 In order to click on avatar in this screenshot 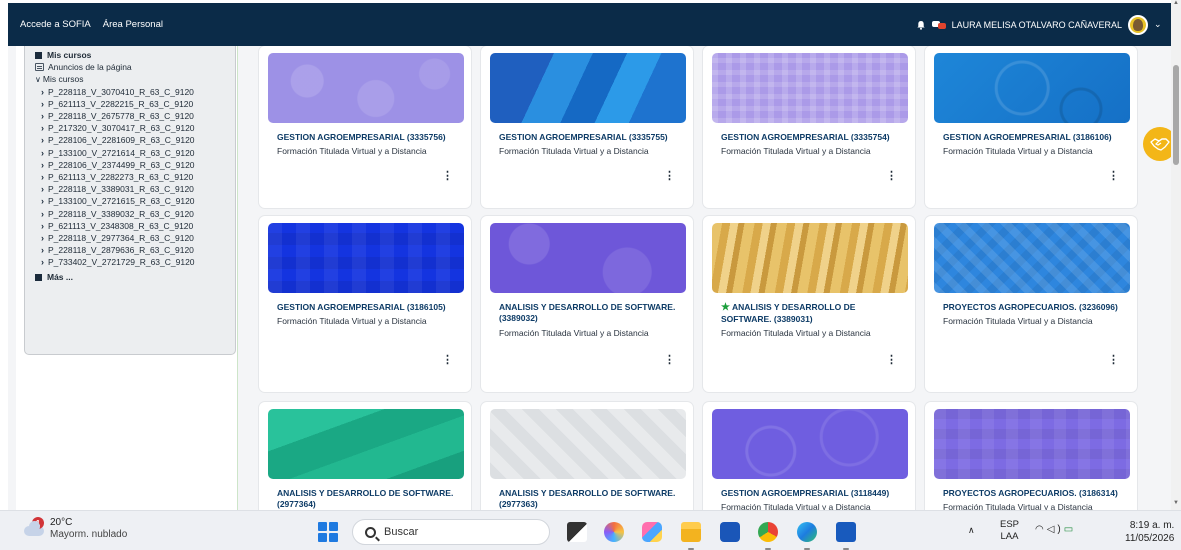, I will do `click(1138, 24)`.